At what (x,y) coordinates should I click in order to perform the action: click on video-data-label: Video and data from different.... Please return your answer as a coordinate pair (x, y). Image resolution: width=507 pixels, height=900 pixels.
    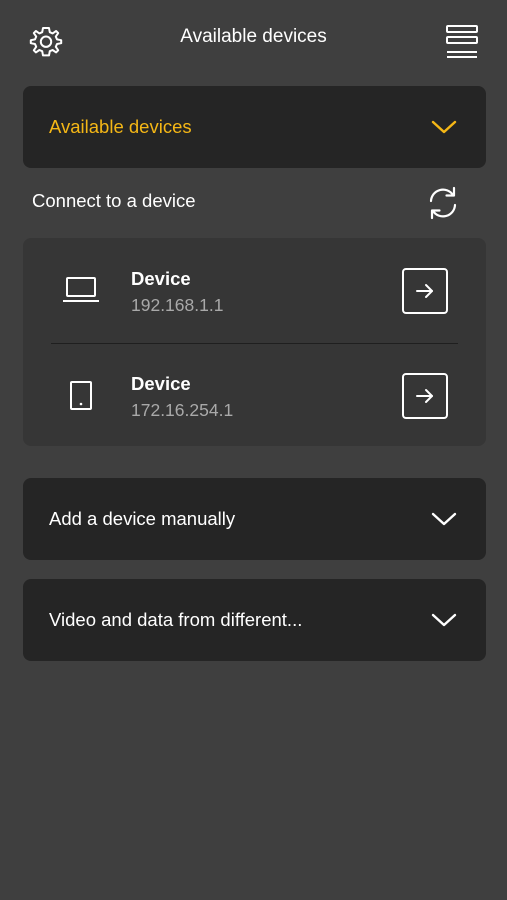
    Looking at the image, I should click on (176, 619).